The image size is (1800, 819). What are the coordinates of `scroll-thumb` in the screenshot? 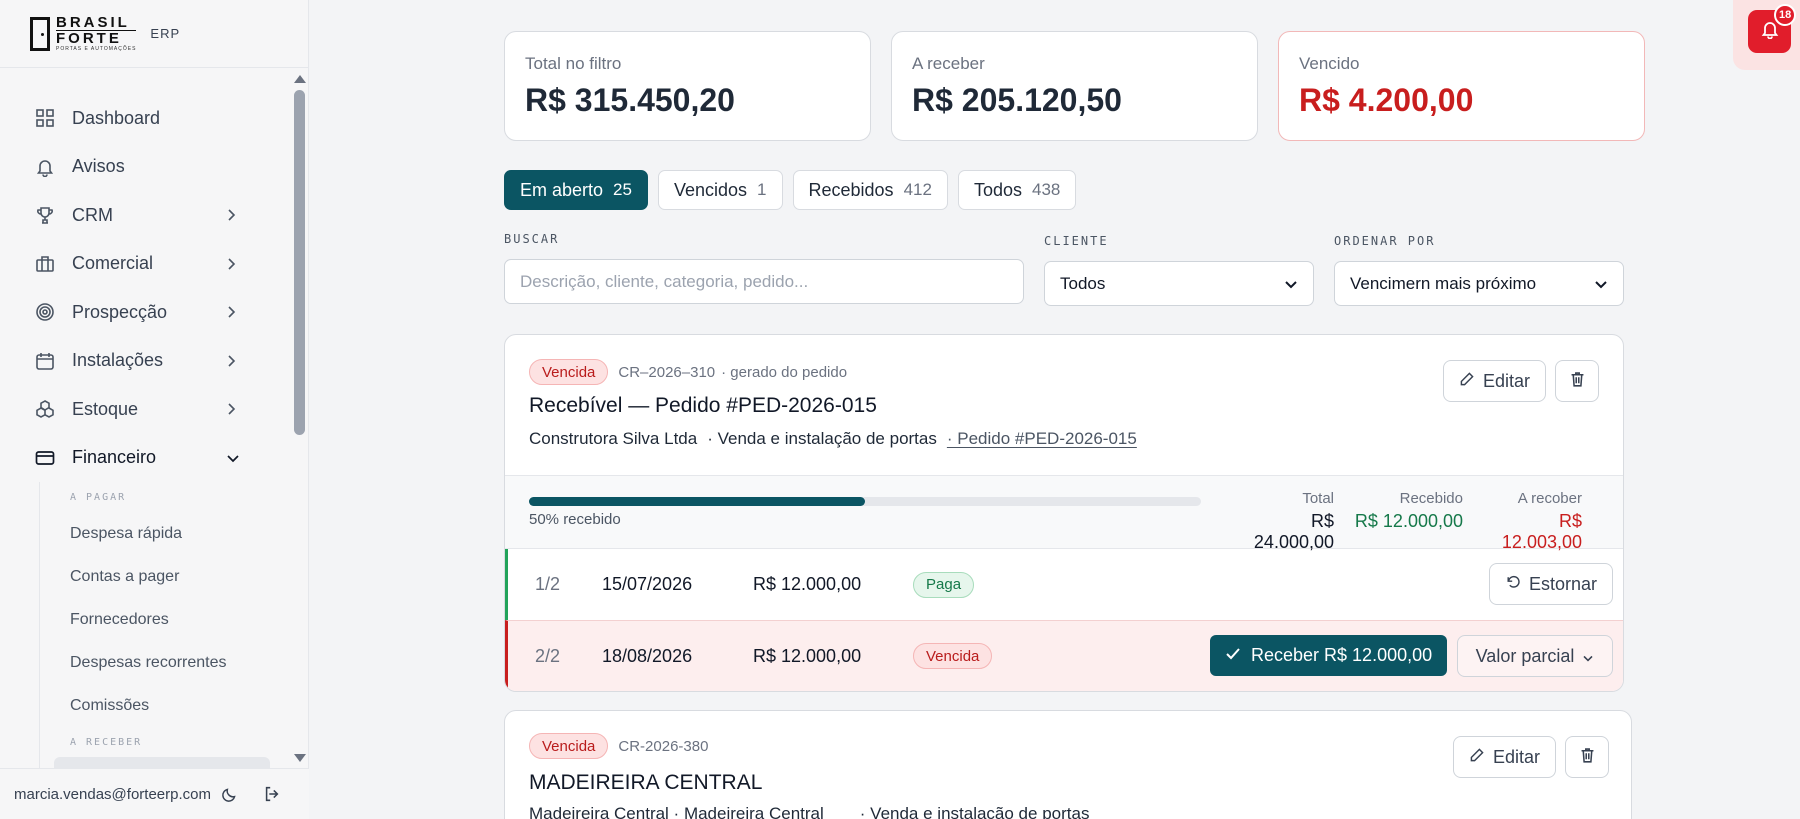 It's located at (299, 262).